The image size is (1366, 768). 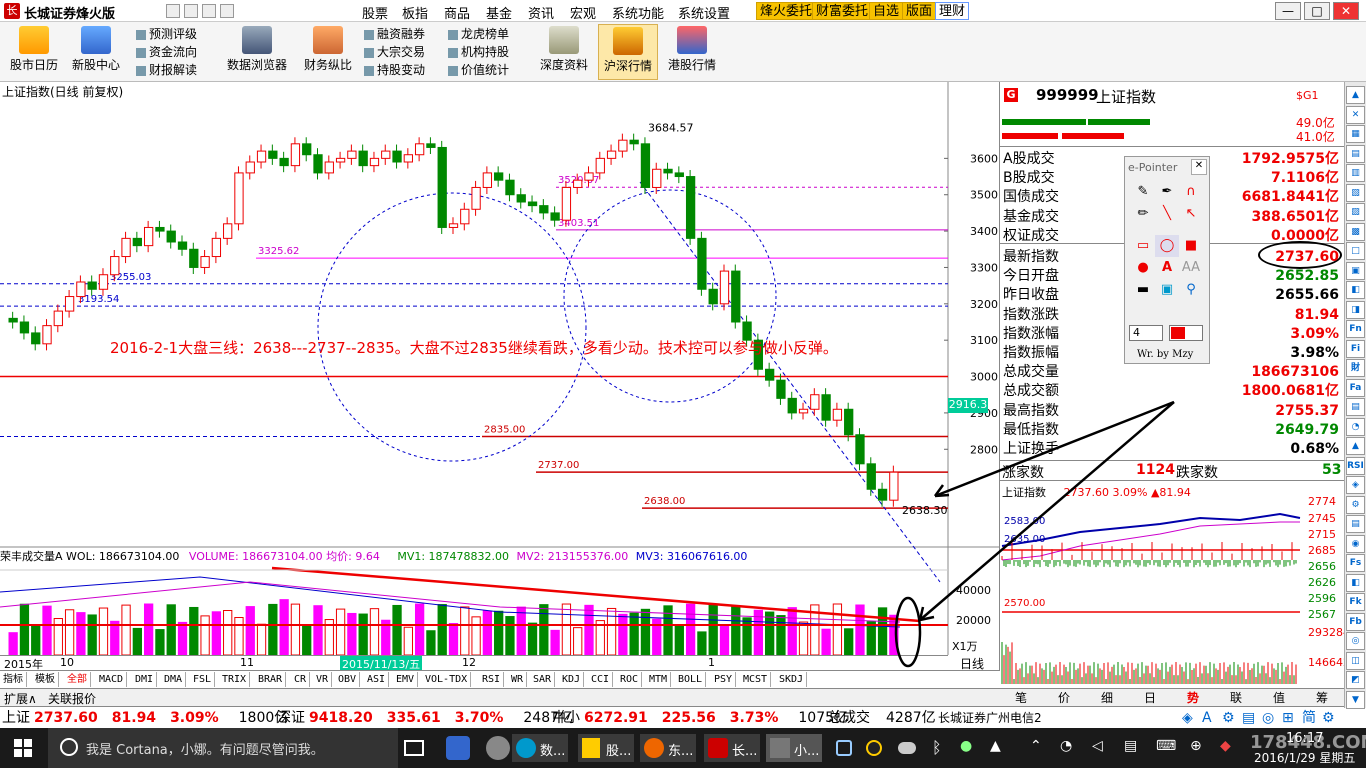 What do you see at coordinates (1191, 246) in the screenshot?
I see `filled-rect-icon: ■` at bounding box center [1191, 246].